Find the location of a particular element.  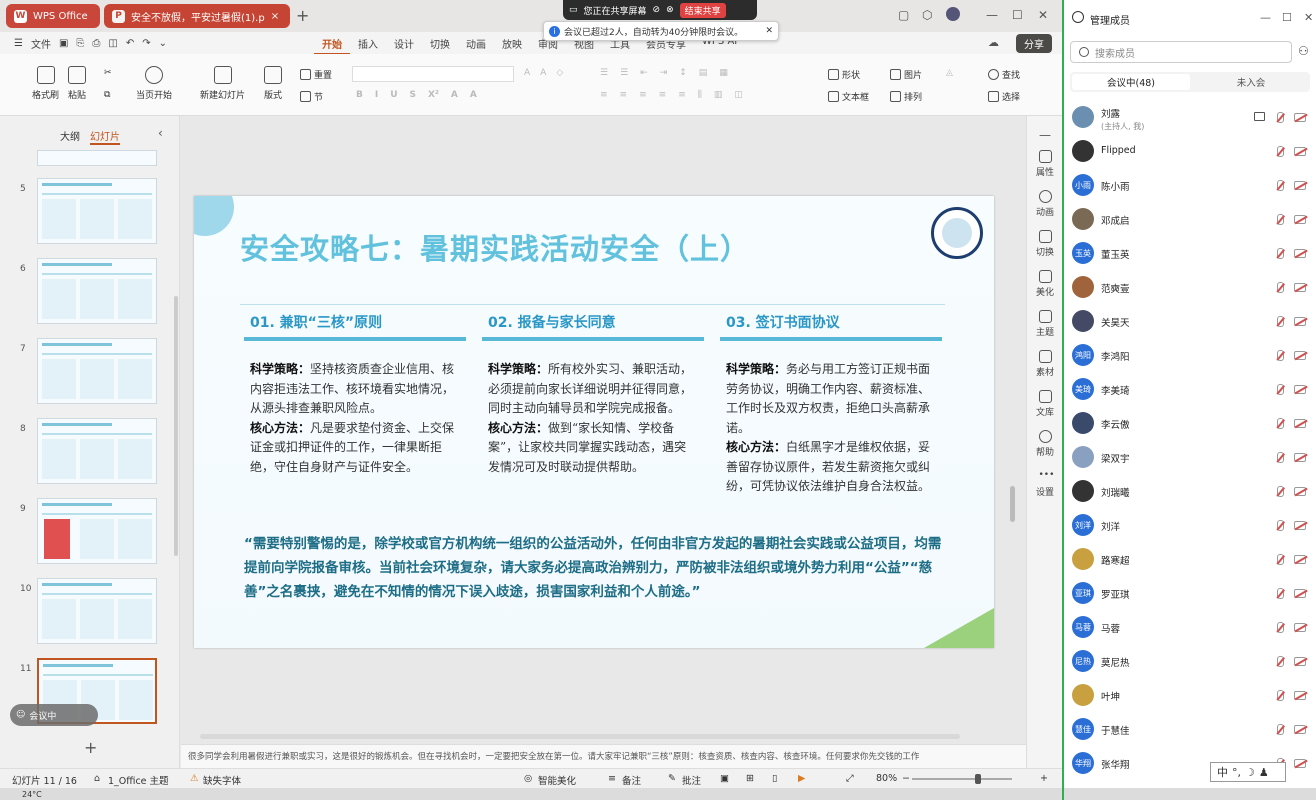

meeting-floating-pill: ☺ 会议中 is located at coordinates (54, 715).